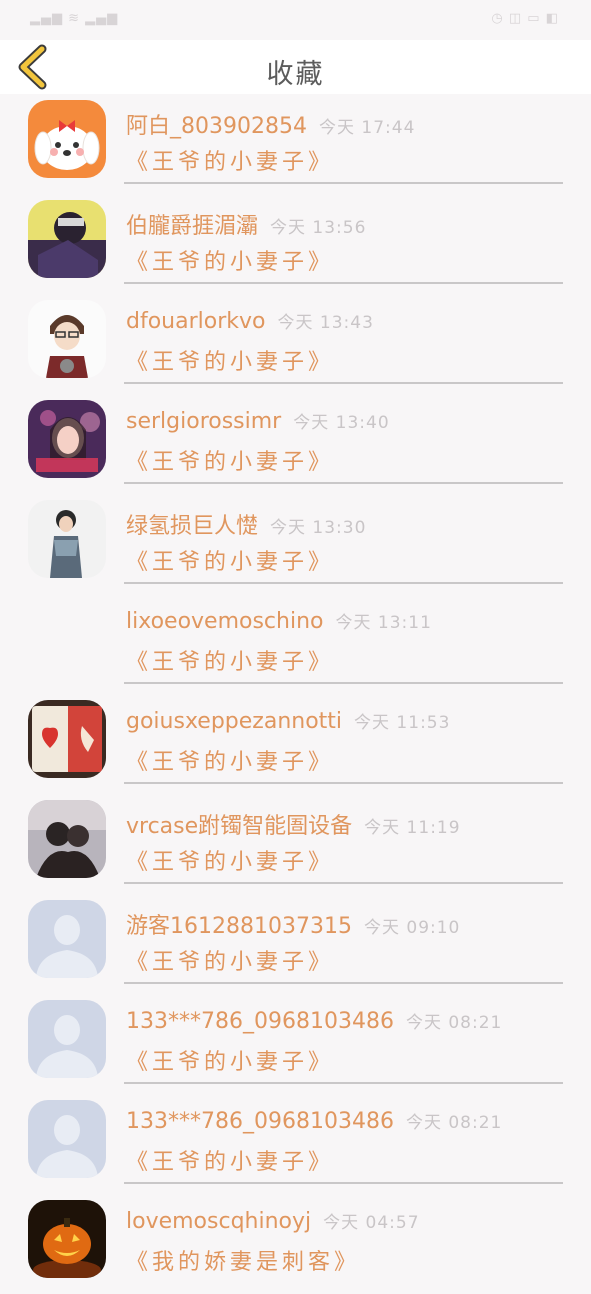  Describe the element at coordinates (318, 528) in the screenshot. I see `timestamp: 今天 13:30` at that location.